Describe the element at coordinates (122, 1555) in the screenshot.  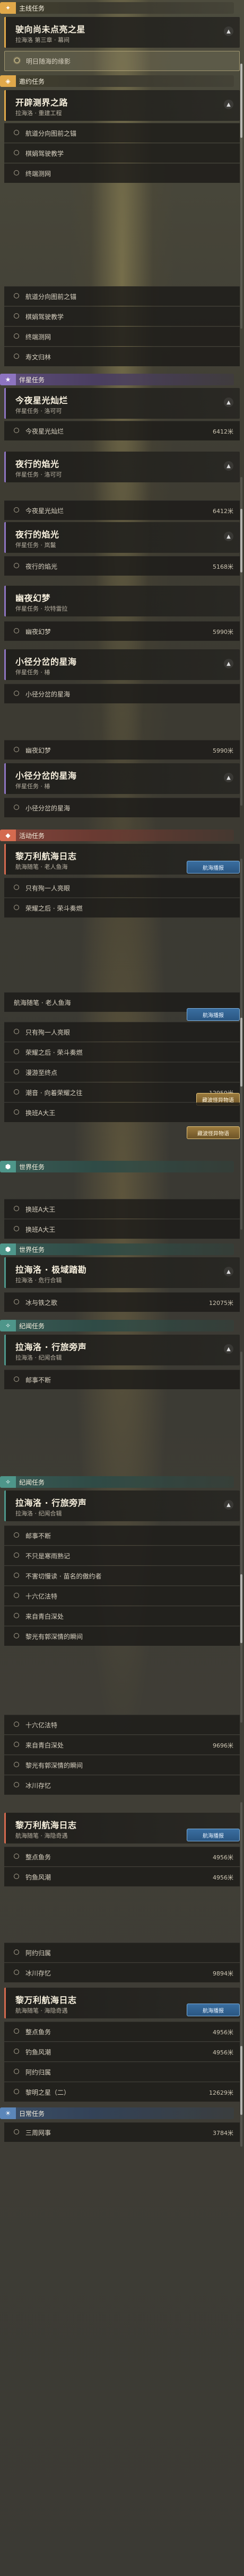
I see `quest-step: 不只是寒雨熟记` at that location.